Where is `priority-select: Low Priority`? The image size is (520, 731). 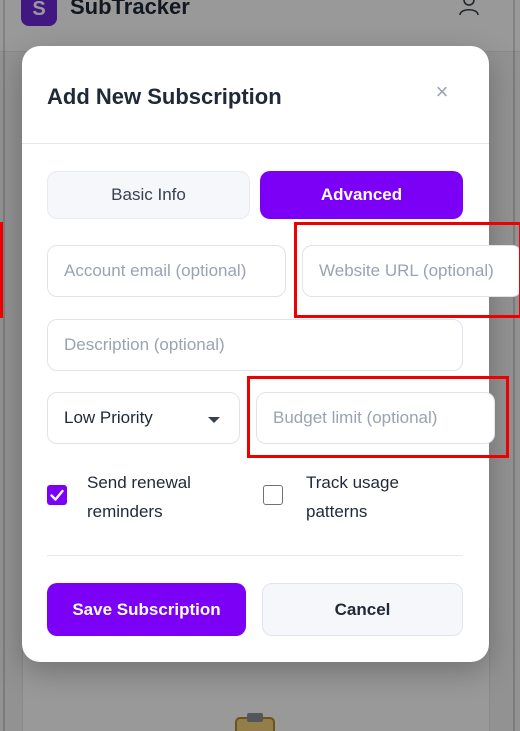 priority-select: Low Priority is located at coordinates (143, 418).